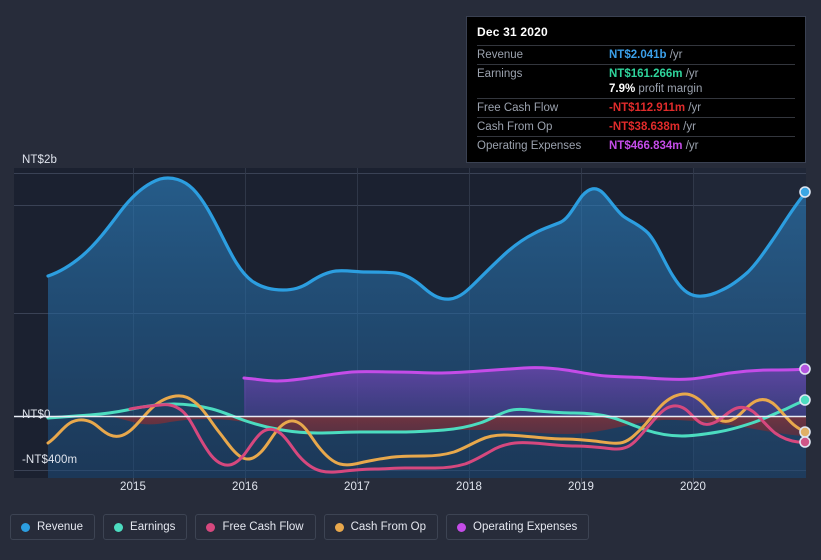 The height and width of the screenshot is (560, 821). What do you see at coordinates (676, 55) in the screenshot?
I see `tooltip-unit-revenue: /yr` at bounding box center [676, 55].